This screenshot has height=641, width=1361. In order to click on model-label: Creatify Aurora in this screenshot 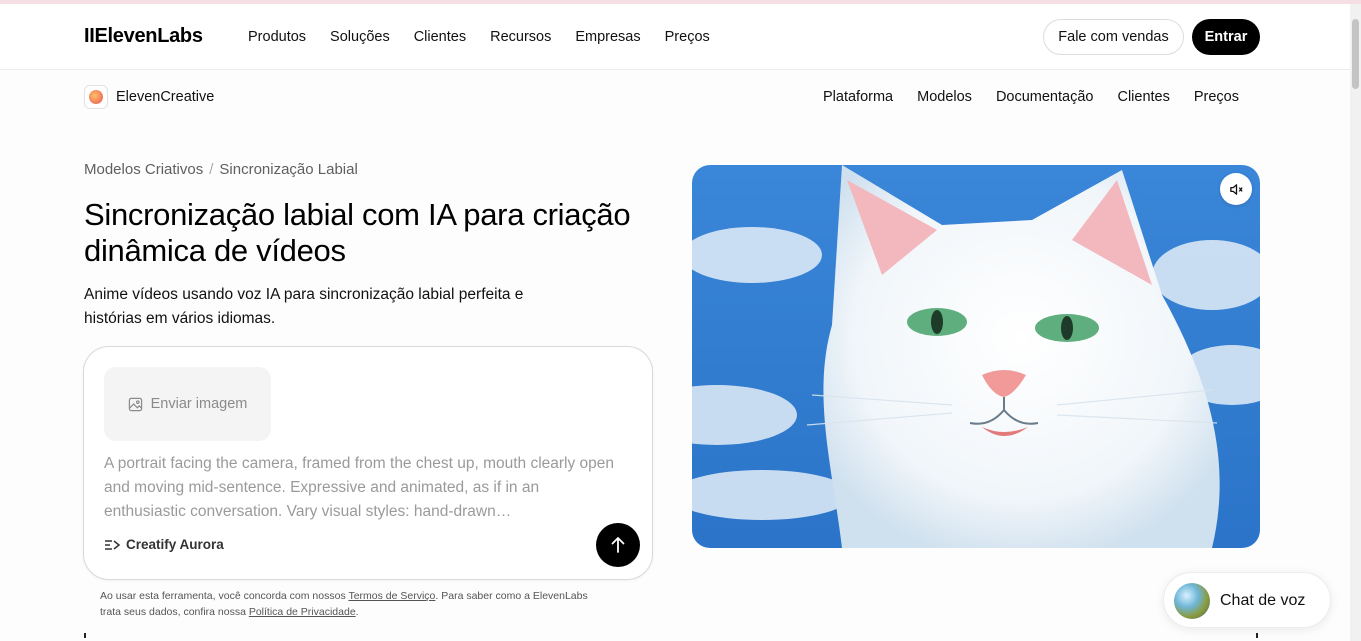, I will do `click(175, 544)`.